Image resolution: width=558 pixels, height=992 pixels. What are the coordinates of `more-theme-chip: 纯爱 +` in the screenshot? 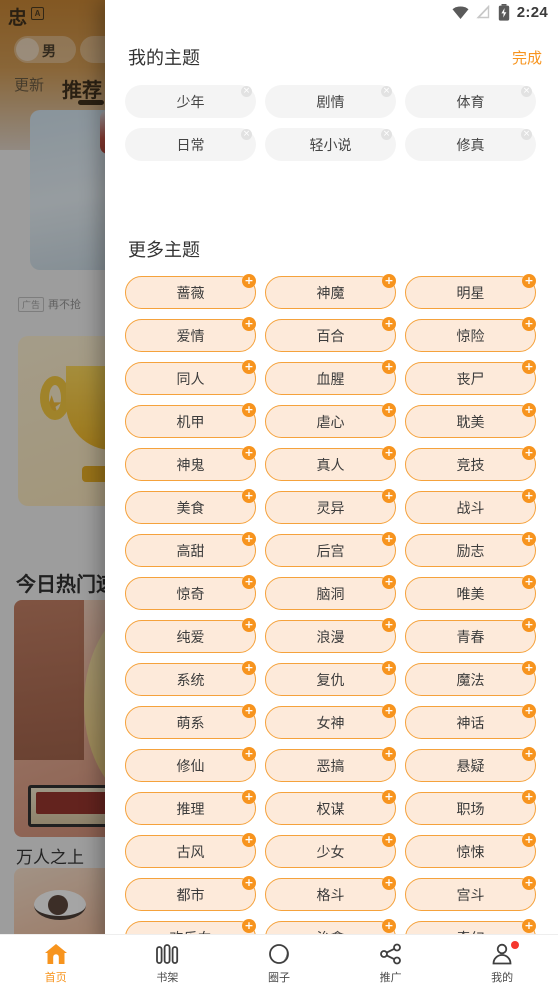 It's located at (190, 635).